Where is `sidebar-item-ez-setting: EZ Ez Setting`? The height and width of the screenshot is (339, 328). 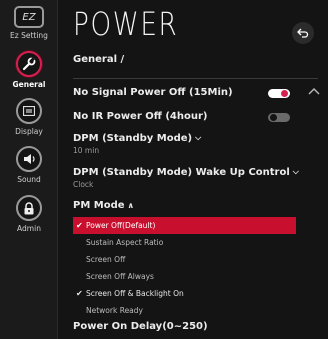
sidebar-item-ez-setting: EZ Ez Setting is located at coordinates (29, 23).